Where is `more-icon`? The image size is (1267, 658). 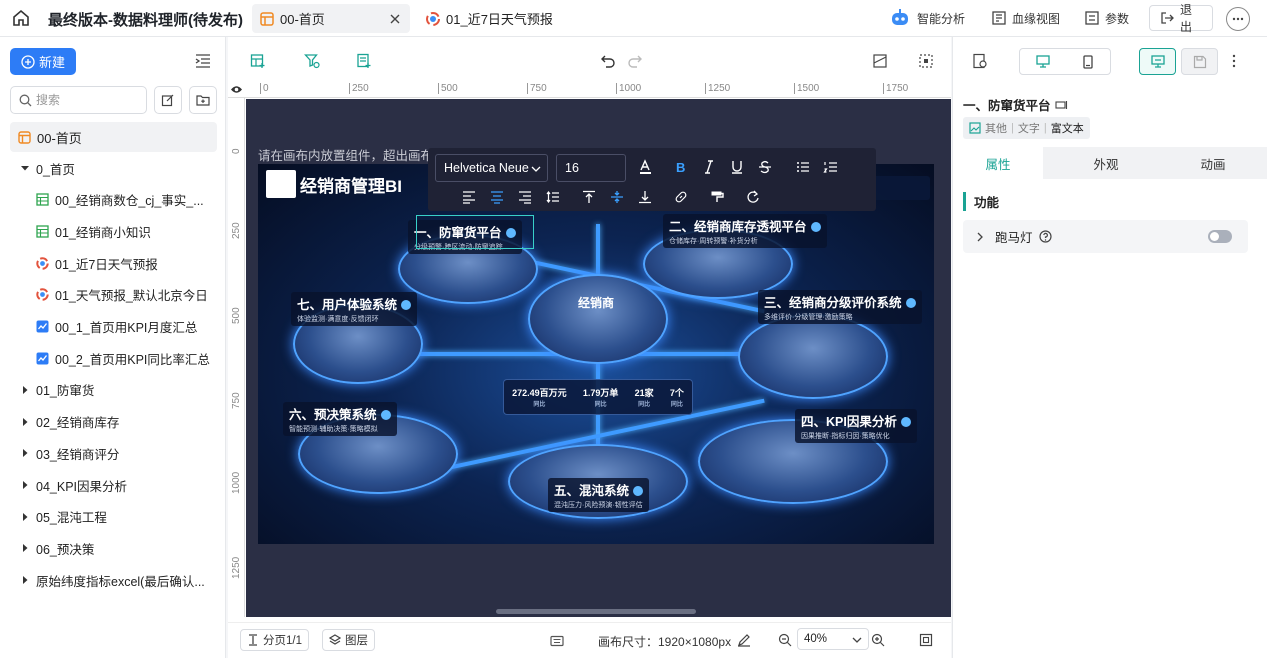
more-icon is located at coordinates (1238, 19).